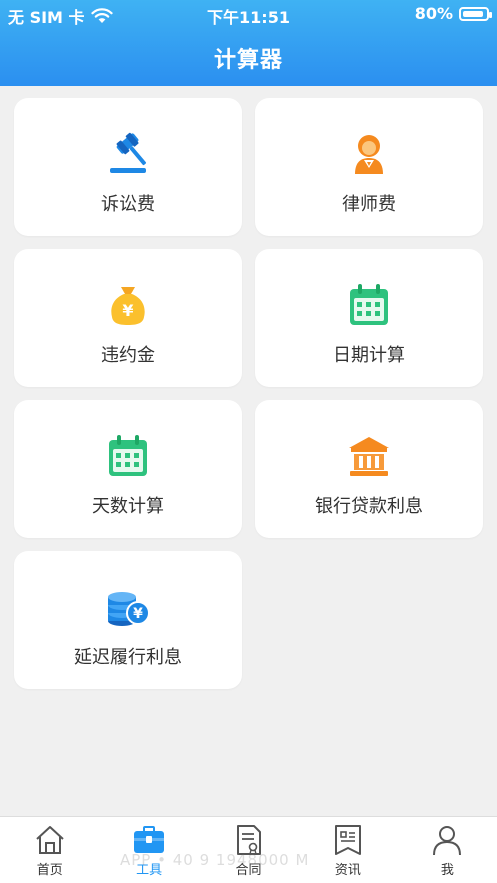  I want to click on coins-icon: ¥, so click(129, 609).